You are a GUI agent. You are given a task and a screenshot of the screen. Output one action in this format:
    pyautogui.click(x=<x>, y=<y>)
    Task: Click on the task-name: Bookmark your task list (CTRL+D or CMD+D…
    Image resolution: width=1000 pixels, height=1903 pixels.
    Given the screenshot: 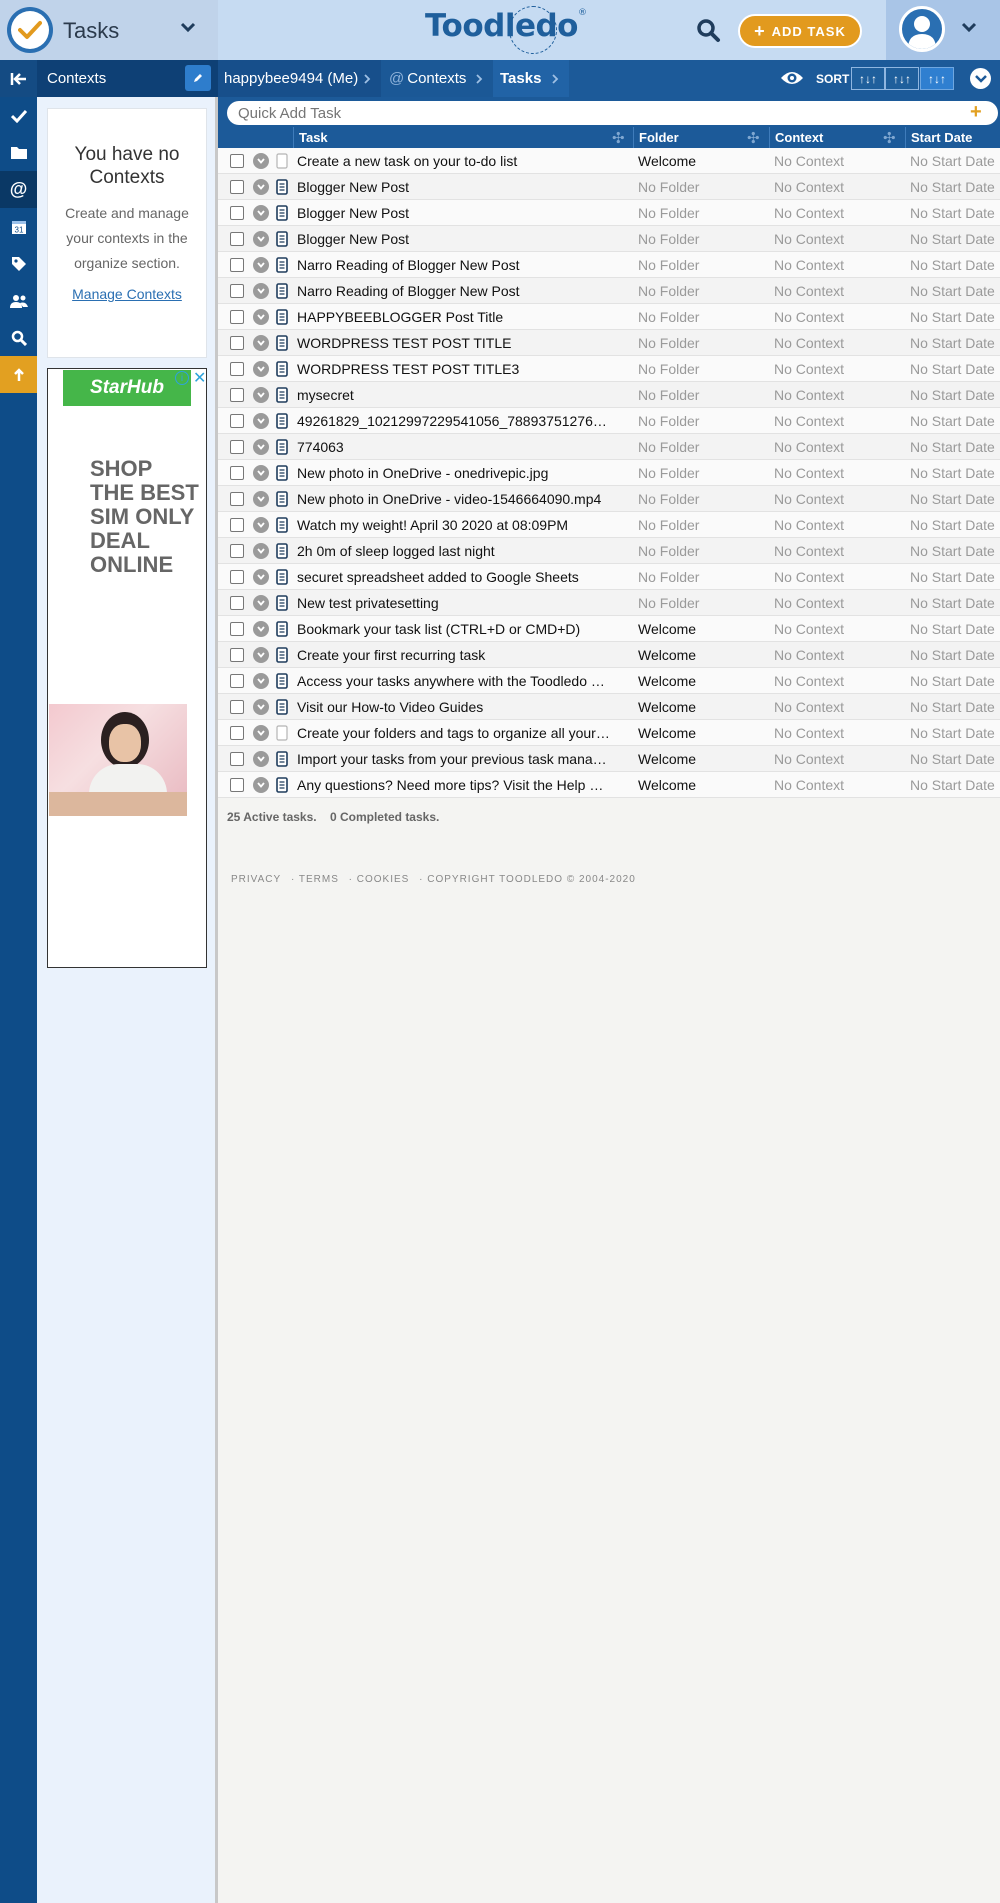 What is the action you would take?
    pyautogui.click(x=454, y=629)
    